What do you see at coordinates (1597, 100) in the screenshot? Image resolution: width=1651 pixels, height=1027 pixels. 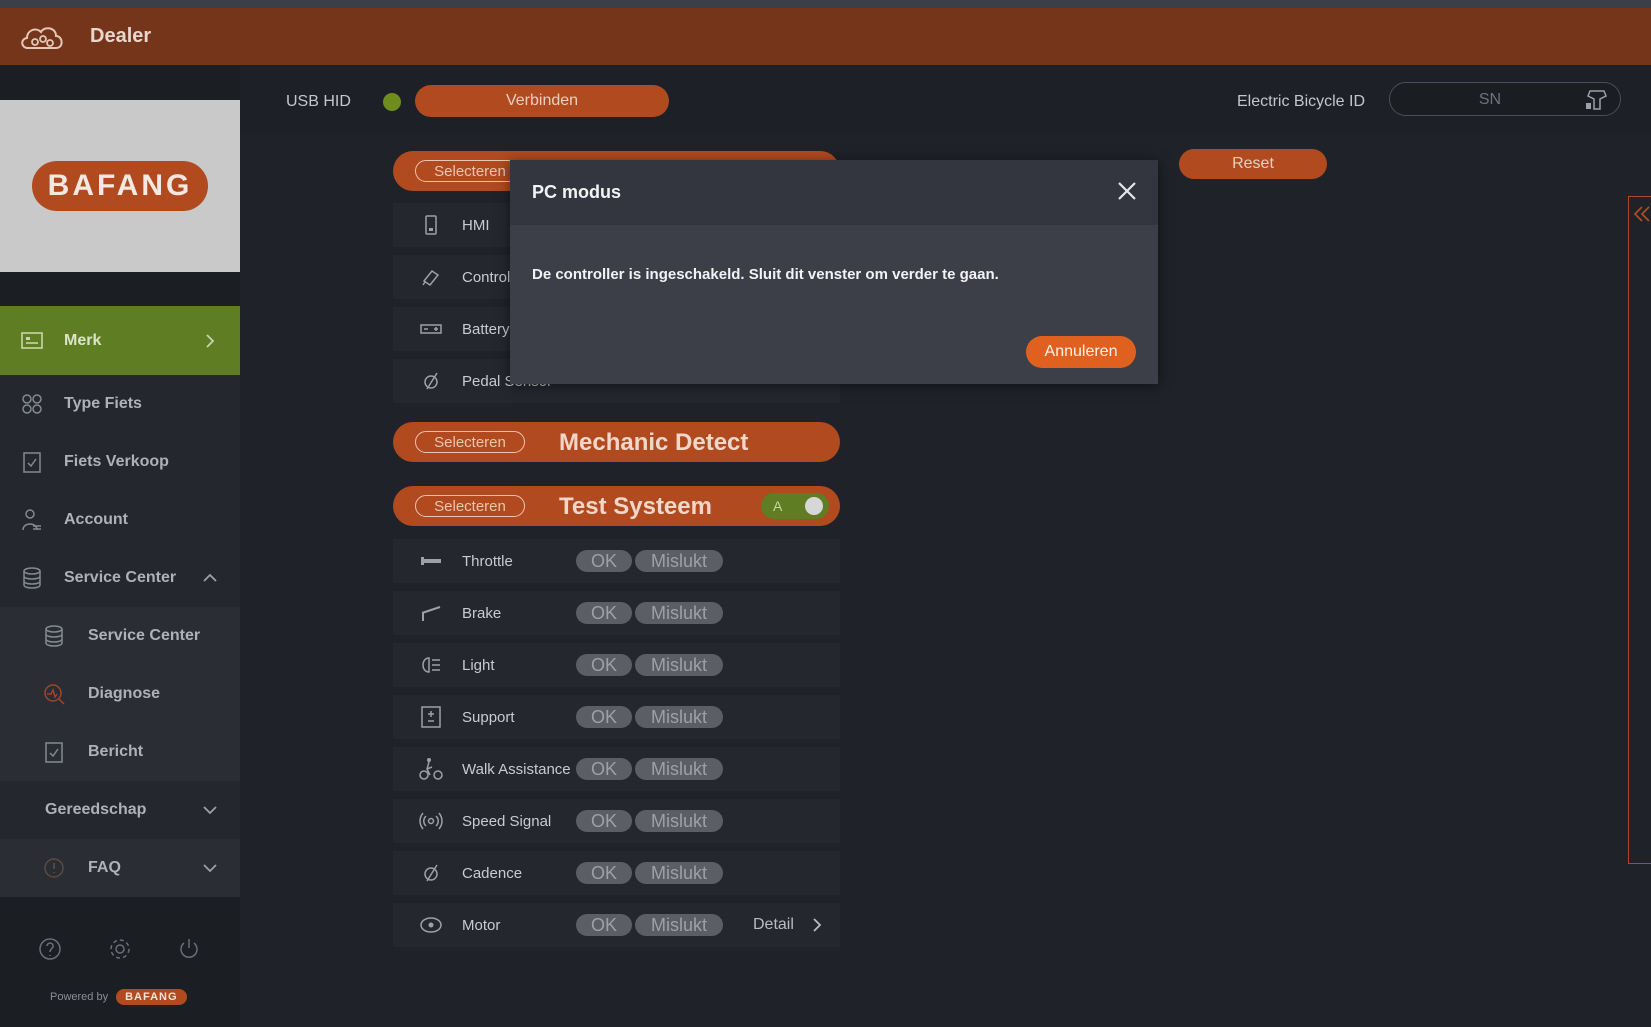 I see `scanner-icon` at bounding box center [1597, 100].